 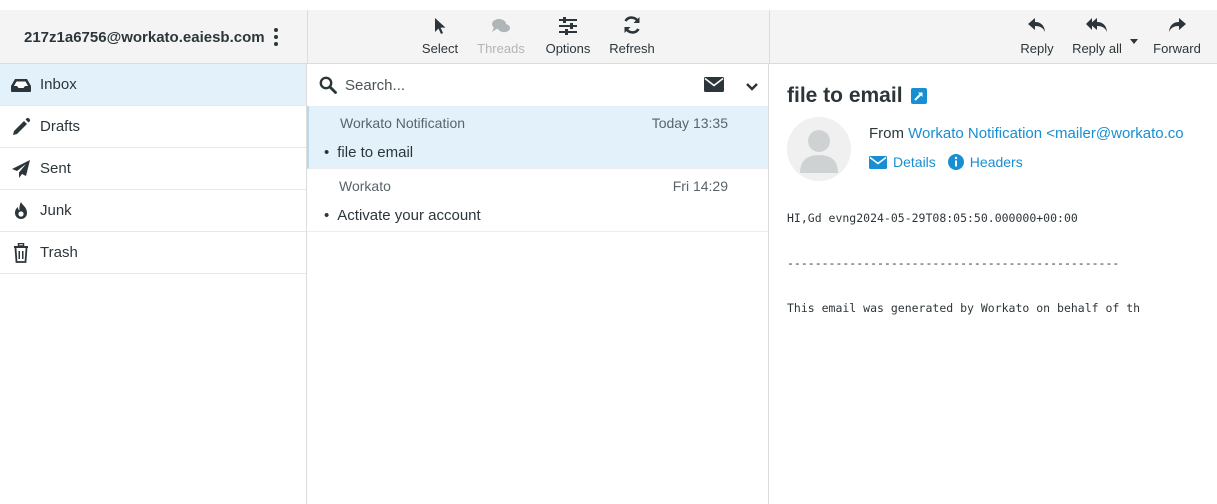 I want to click on folder-inbox: Inbox, so click(x=153, y=85).